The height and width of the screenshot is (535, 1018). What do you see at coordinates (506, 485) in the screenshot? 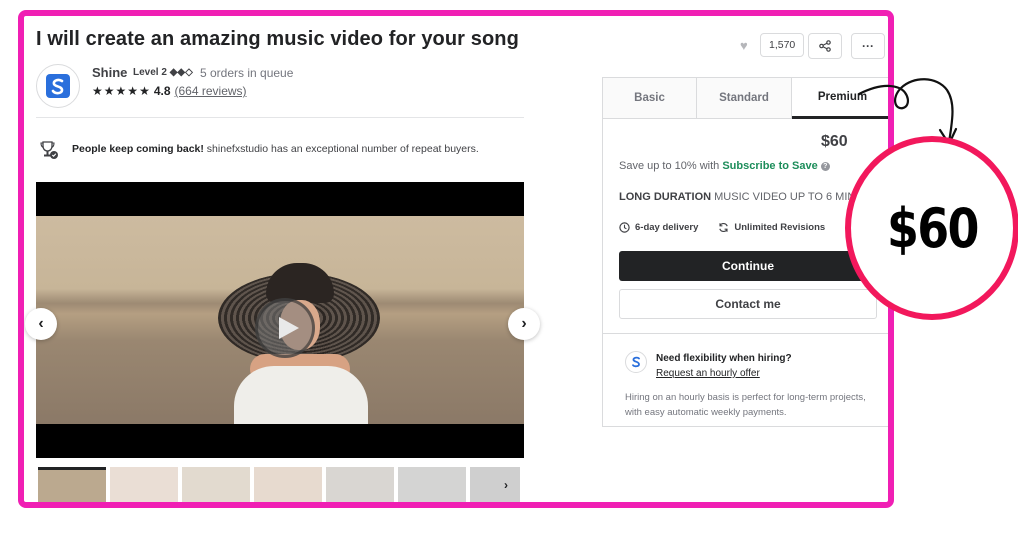
I see `thumbnail-next-icon: ›` at bounding box center [506, 485].